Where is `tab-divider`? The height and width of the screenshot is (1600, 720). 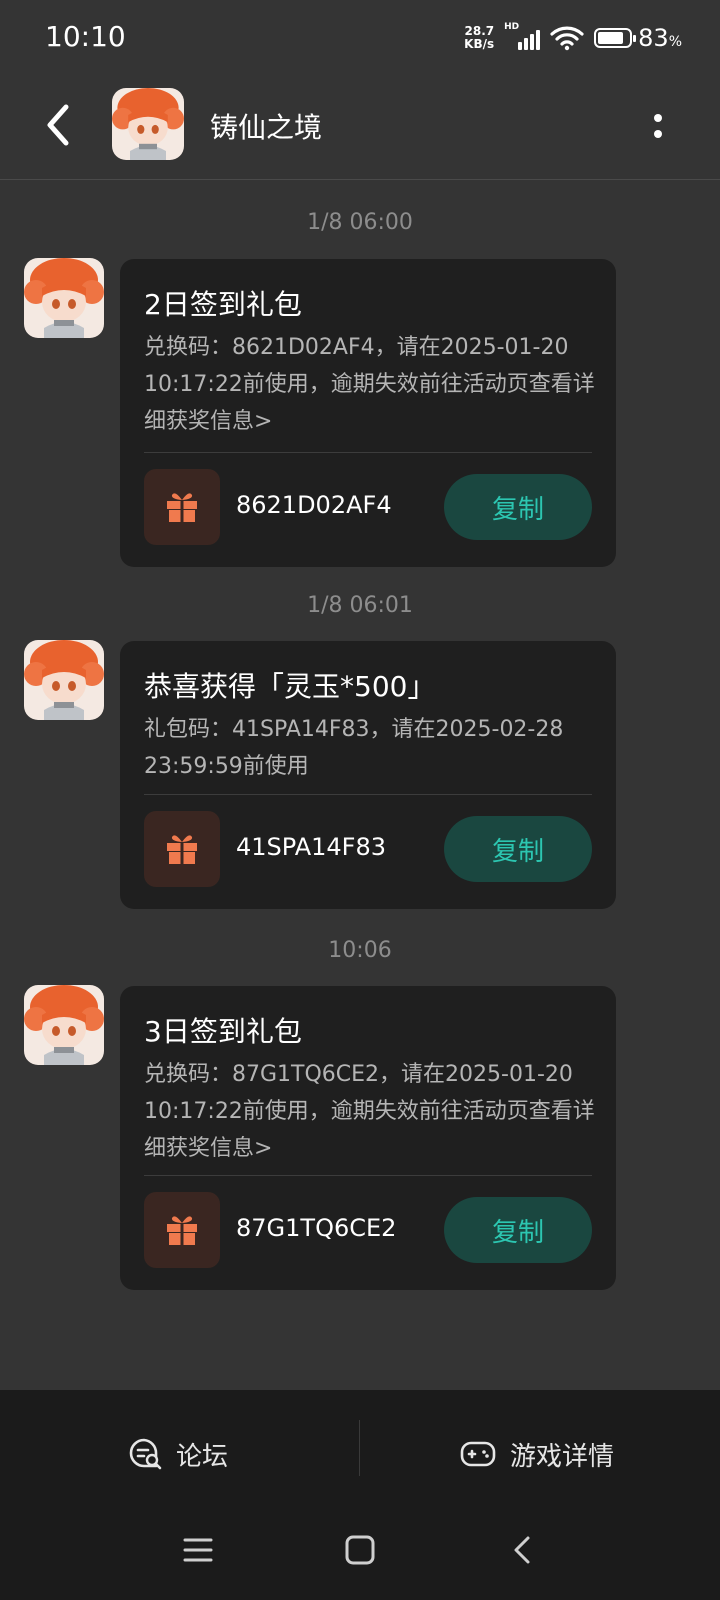 tab-divider is located at coordinates (359, 1448).